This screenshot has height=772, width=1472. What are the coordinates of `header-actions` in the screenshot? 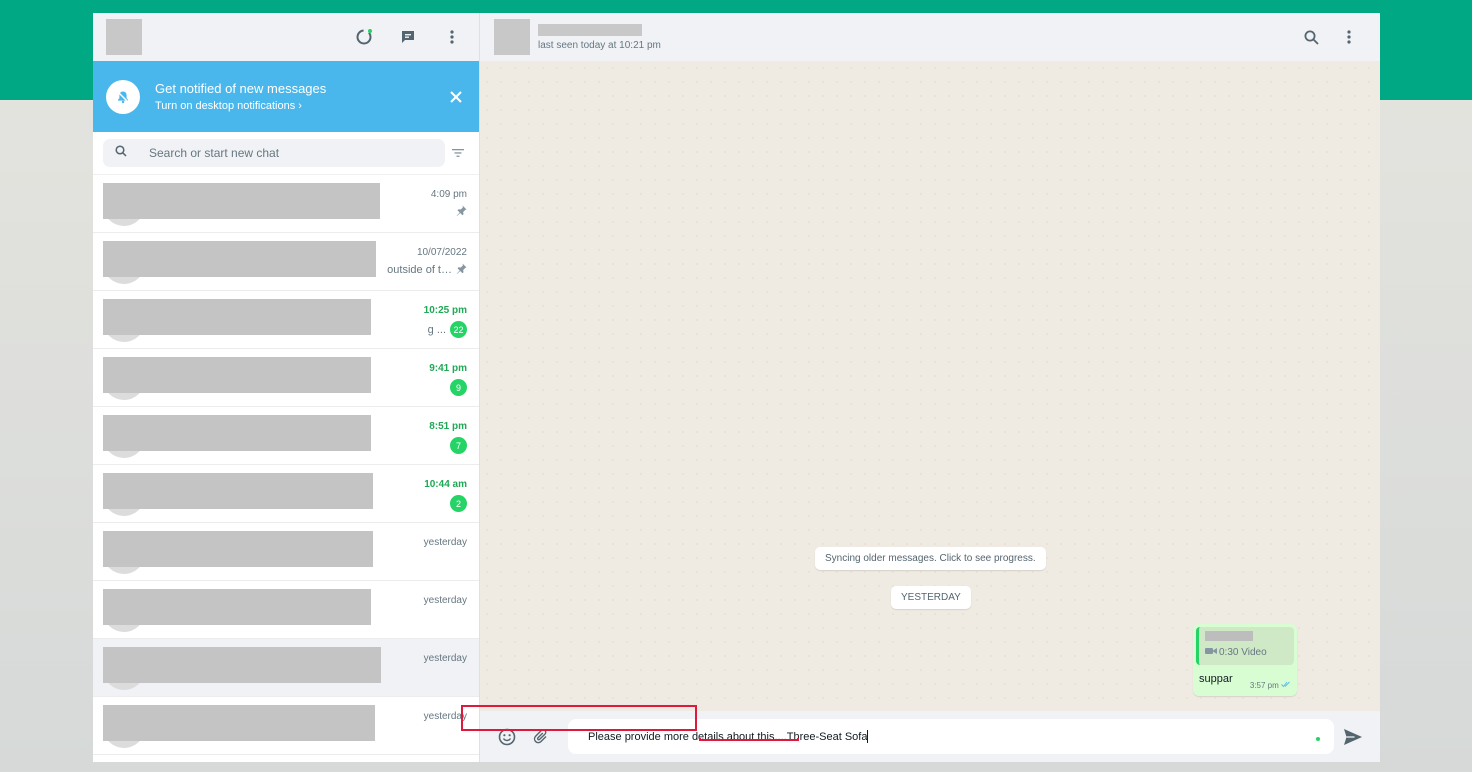 It's located at (408, 37).